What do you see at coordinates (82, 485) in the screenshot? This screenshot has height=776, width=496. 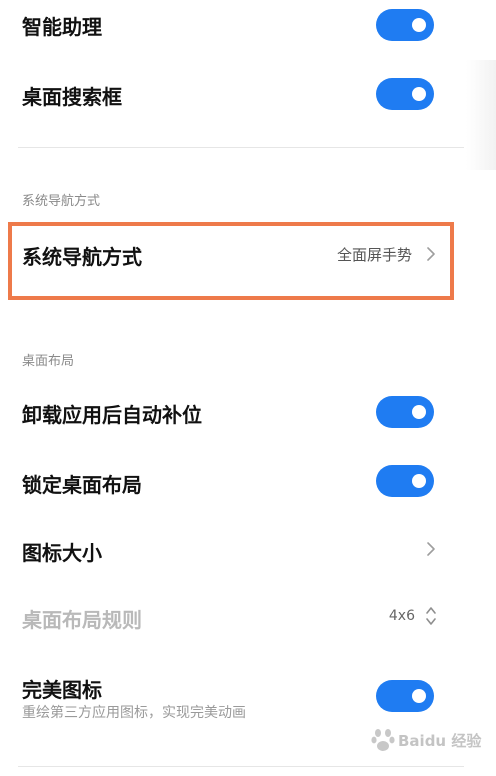 I see `lock-layout-label: 锁定桌面布局` at bounding box center [82, 485].